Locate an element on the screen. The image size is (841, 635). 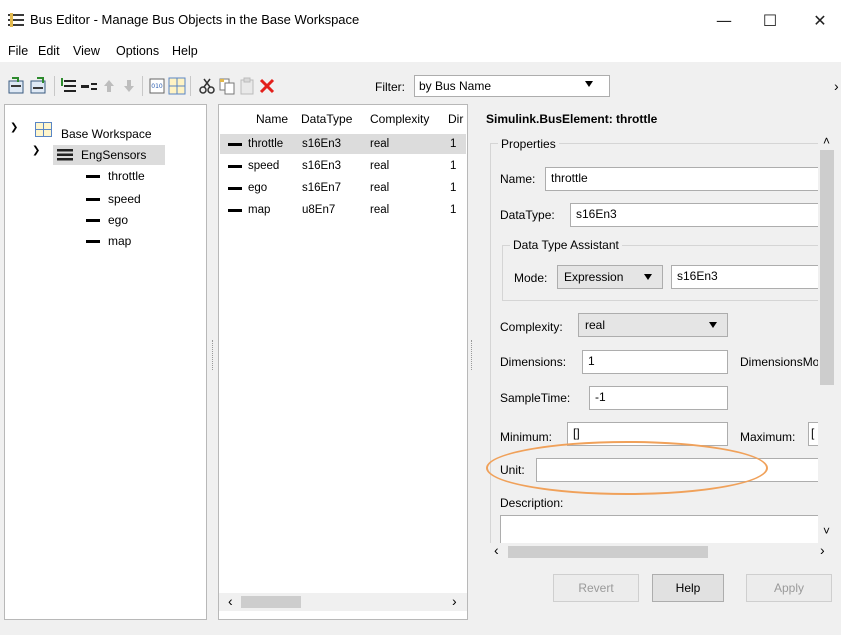
sampletime-label: SampleTime: is located at coordinates (535, 398).